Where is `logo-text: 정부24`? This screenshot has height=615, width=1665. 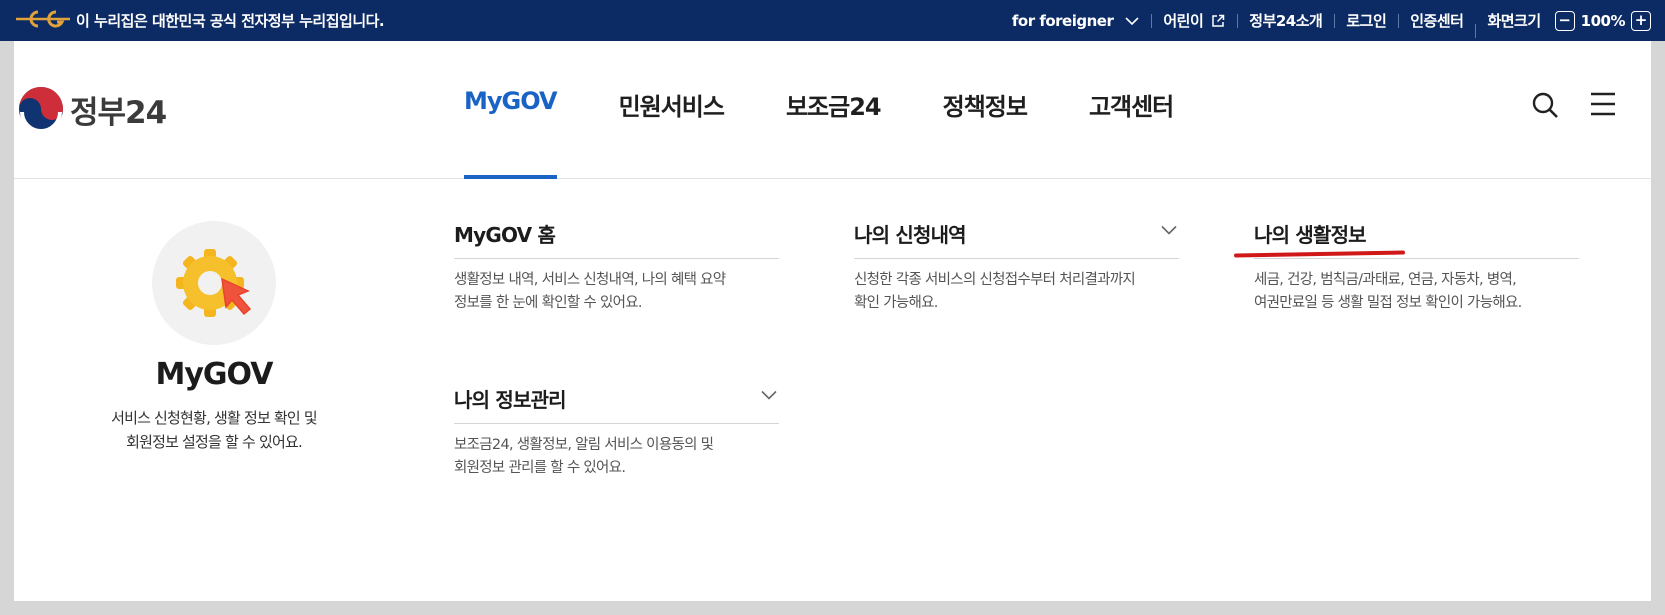 logo-text: 정부24 is located at coordinates (118, 112).